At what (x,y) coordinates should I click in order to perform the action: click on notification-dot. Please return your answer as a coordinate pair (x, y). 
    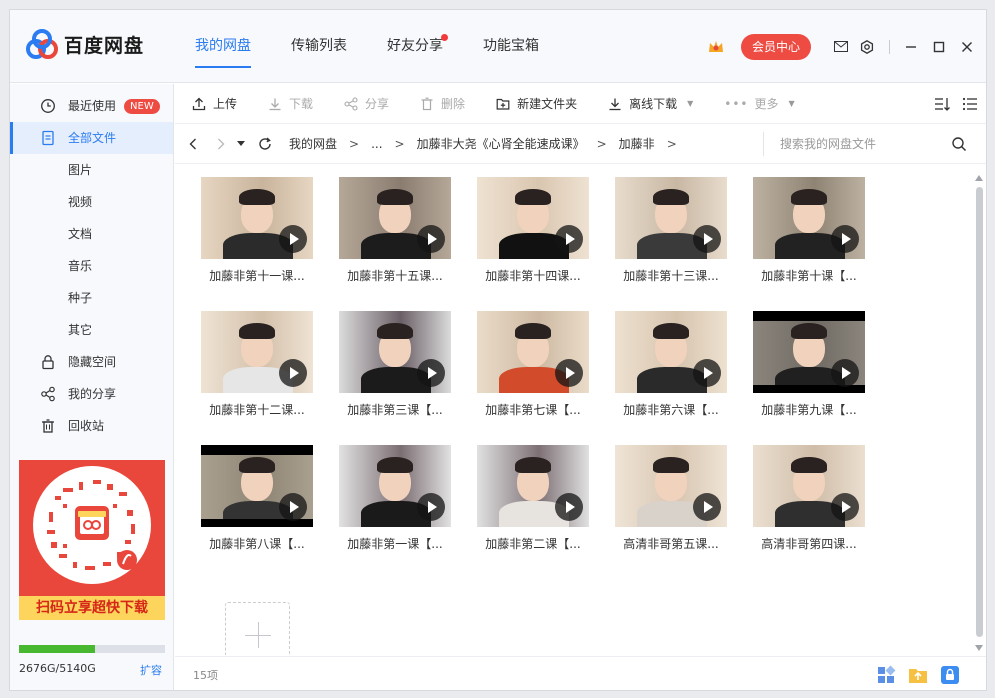
    Looking at the image, I should click on (444, 37).